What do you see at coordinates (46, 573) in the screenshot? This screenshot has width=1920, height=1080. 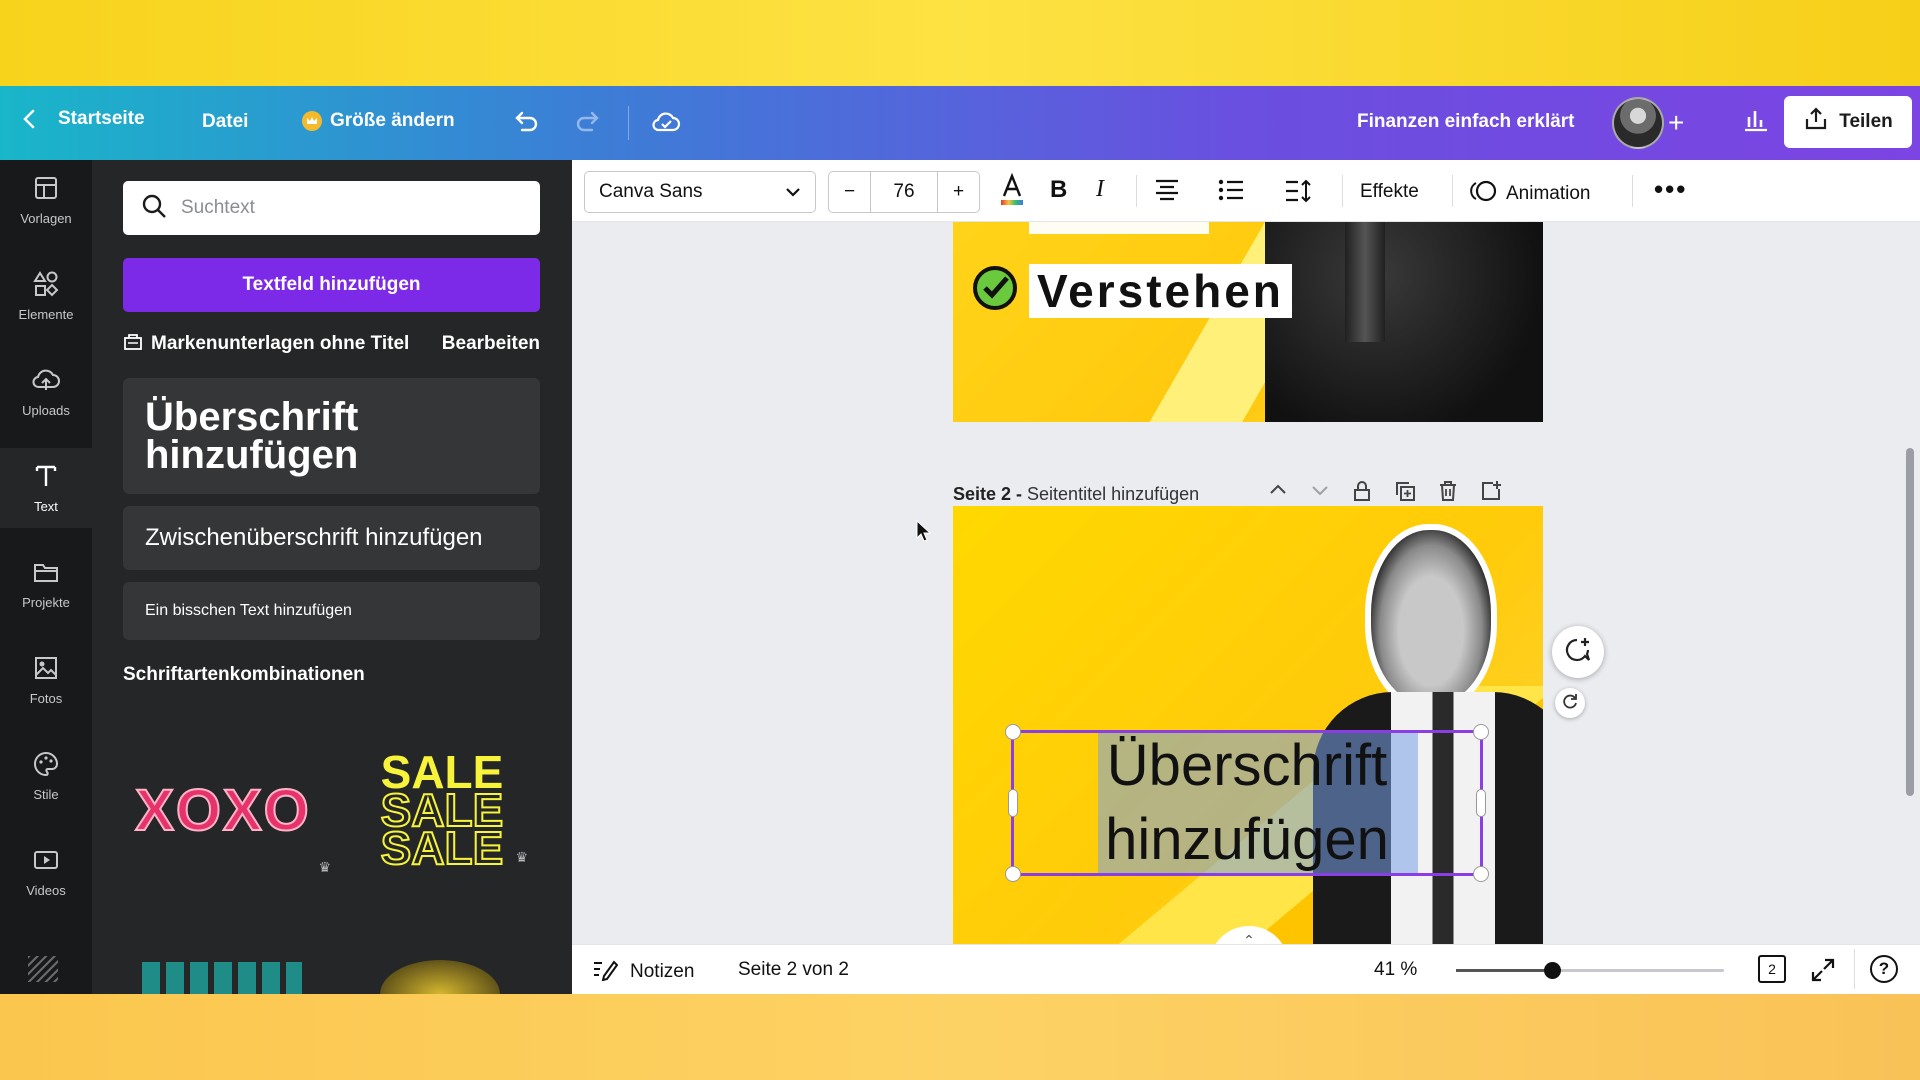 I see `folder-icon` at bounding box center [46, 573].